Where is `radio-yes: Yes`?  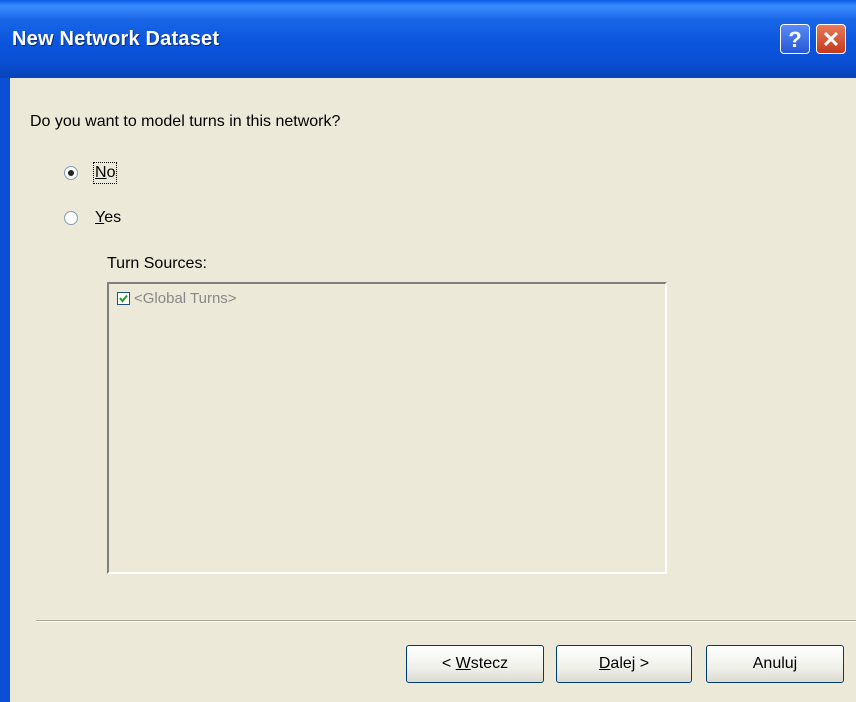 radio-yes: Yes is located at coordinates (92, 218).